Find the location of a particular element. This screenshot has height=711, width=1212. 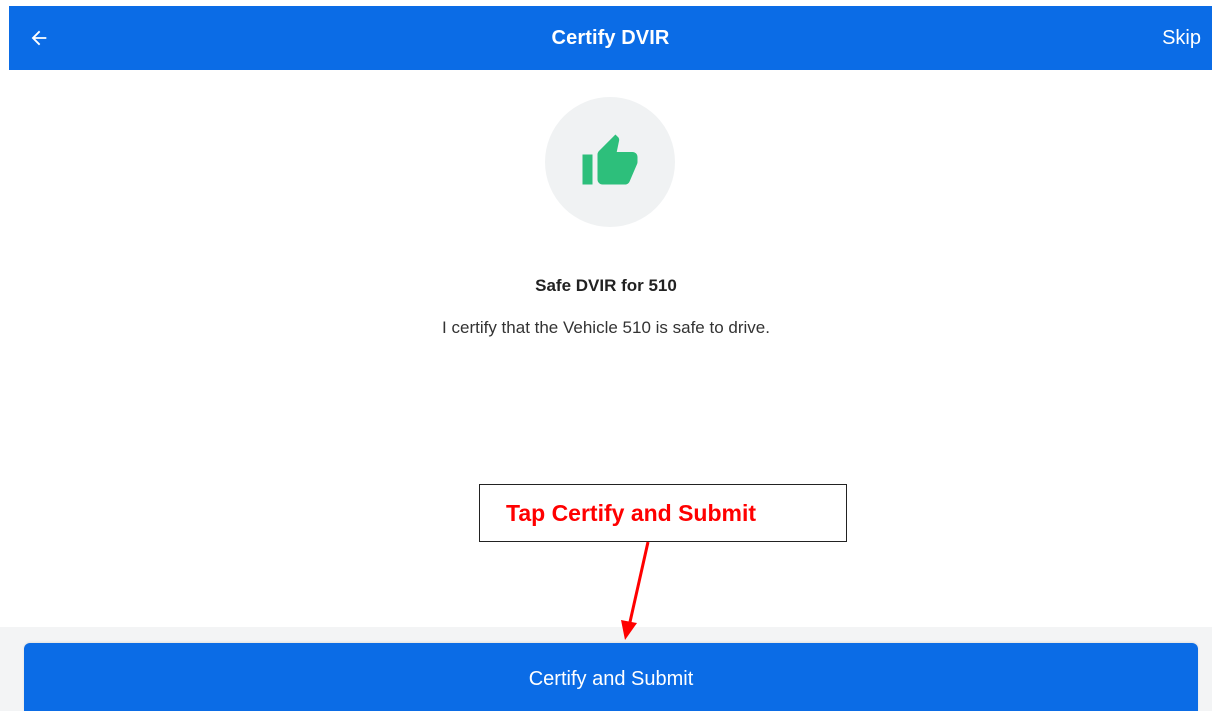

status-icon-circle is located at coordinates (610, 162).